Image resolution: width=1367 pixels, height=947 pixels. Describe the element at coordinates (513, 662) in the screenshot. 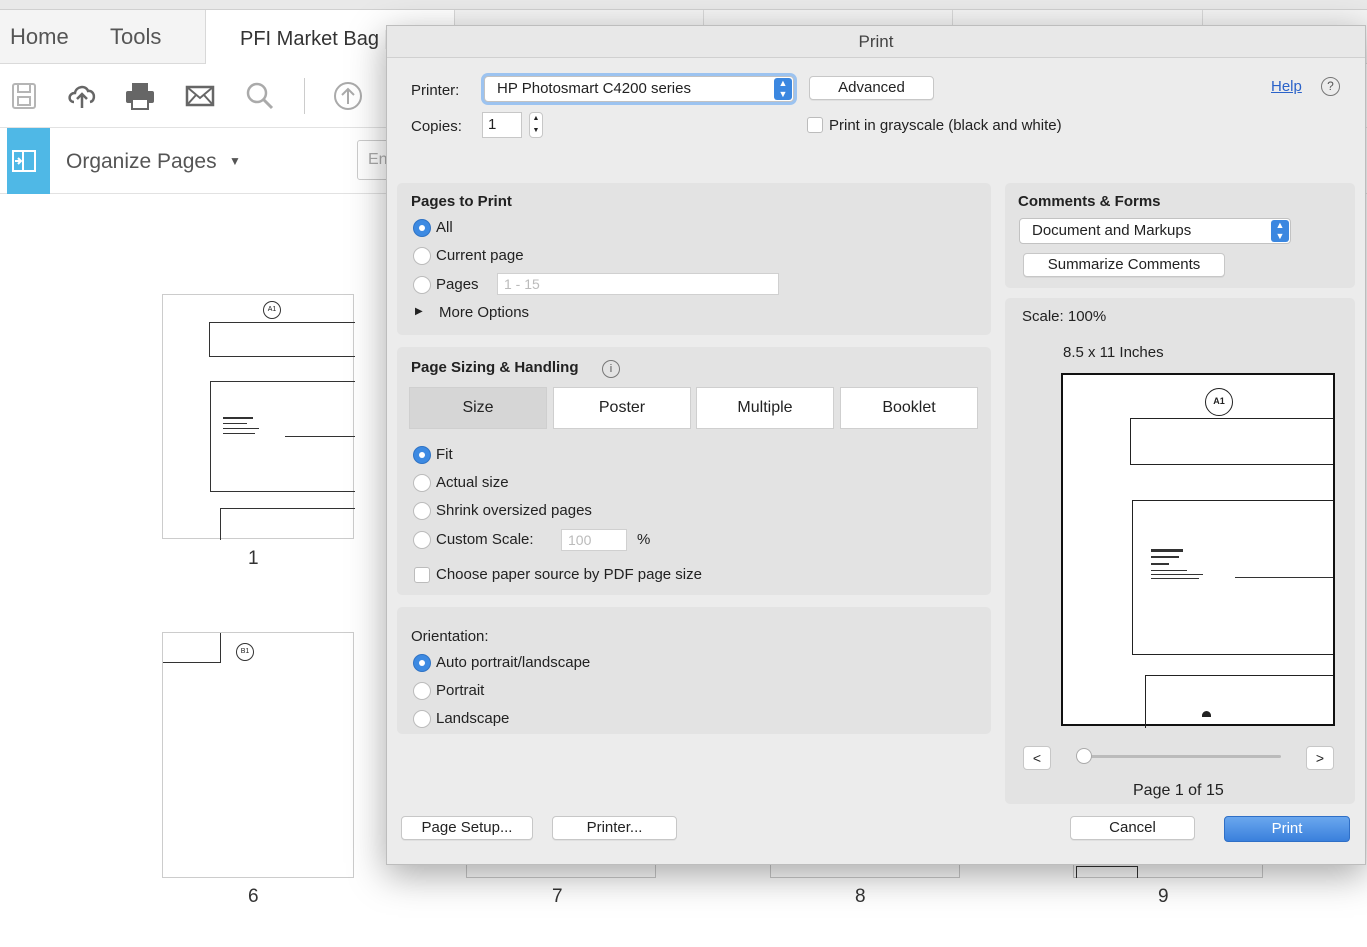

I see `auto-orientation-label: Auto portrait/landscape` at that location.